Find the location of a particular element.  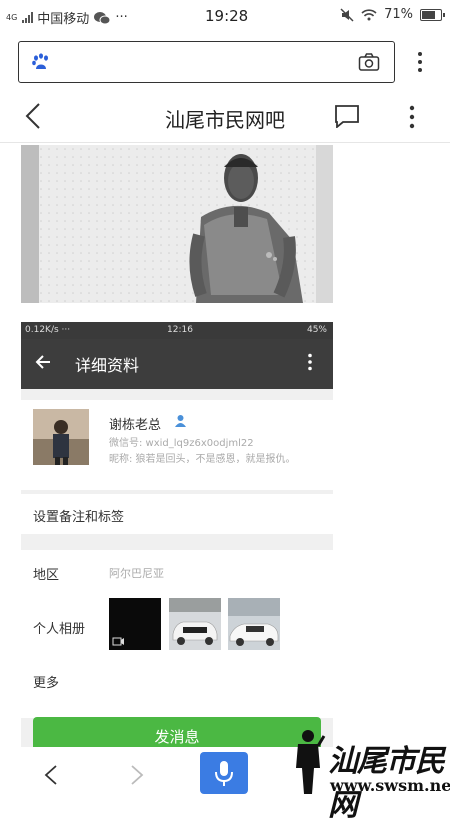

embedded-wechat-id: 微信号: wxid_lq9z6x0odjml22 is located at coordinates (181, 443).